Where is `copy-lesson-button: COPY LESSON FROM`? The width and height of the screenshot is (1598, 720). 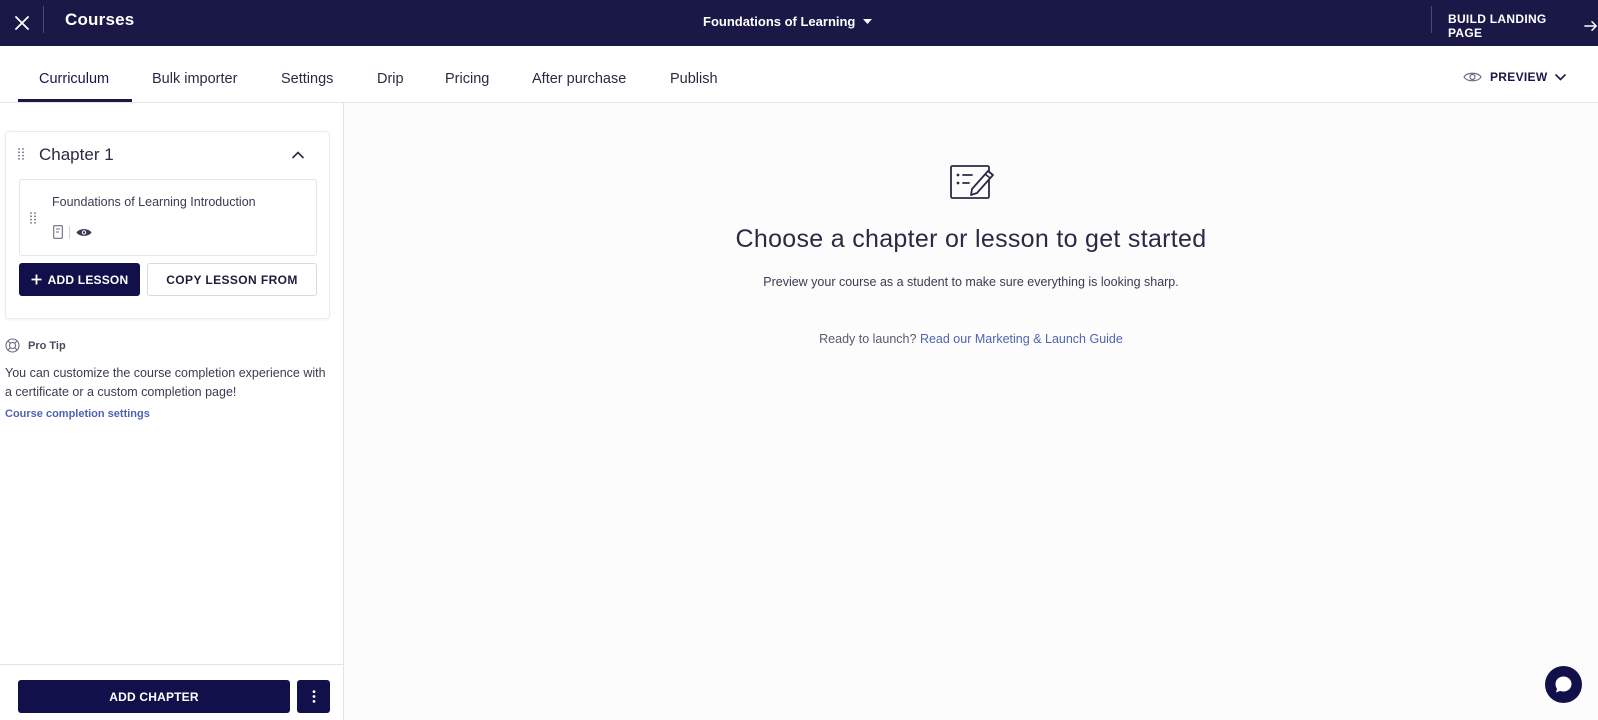
copy-lesson-button: COPY LESSON FROM is located at coordinates (232, 279).